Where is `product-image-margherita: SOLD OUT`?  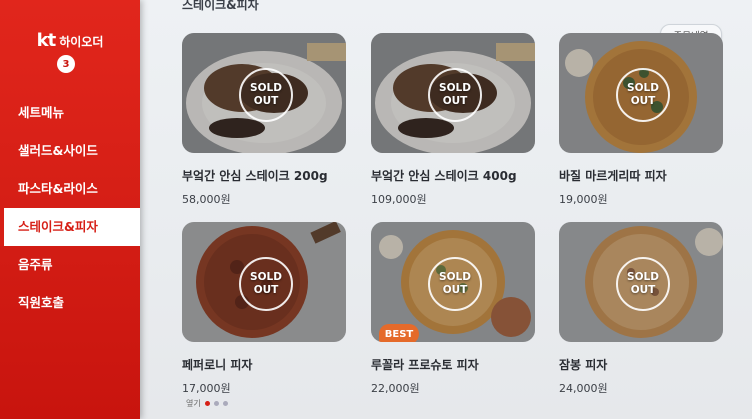
product-image-margherita: SOLD OUT is located at coordinates (641, 93).